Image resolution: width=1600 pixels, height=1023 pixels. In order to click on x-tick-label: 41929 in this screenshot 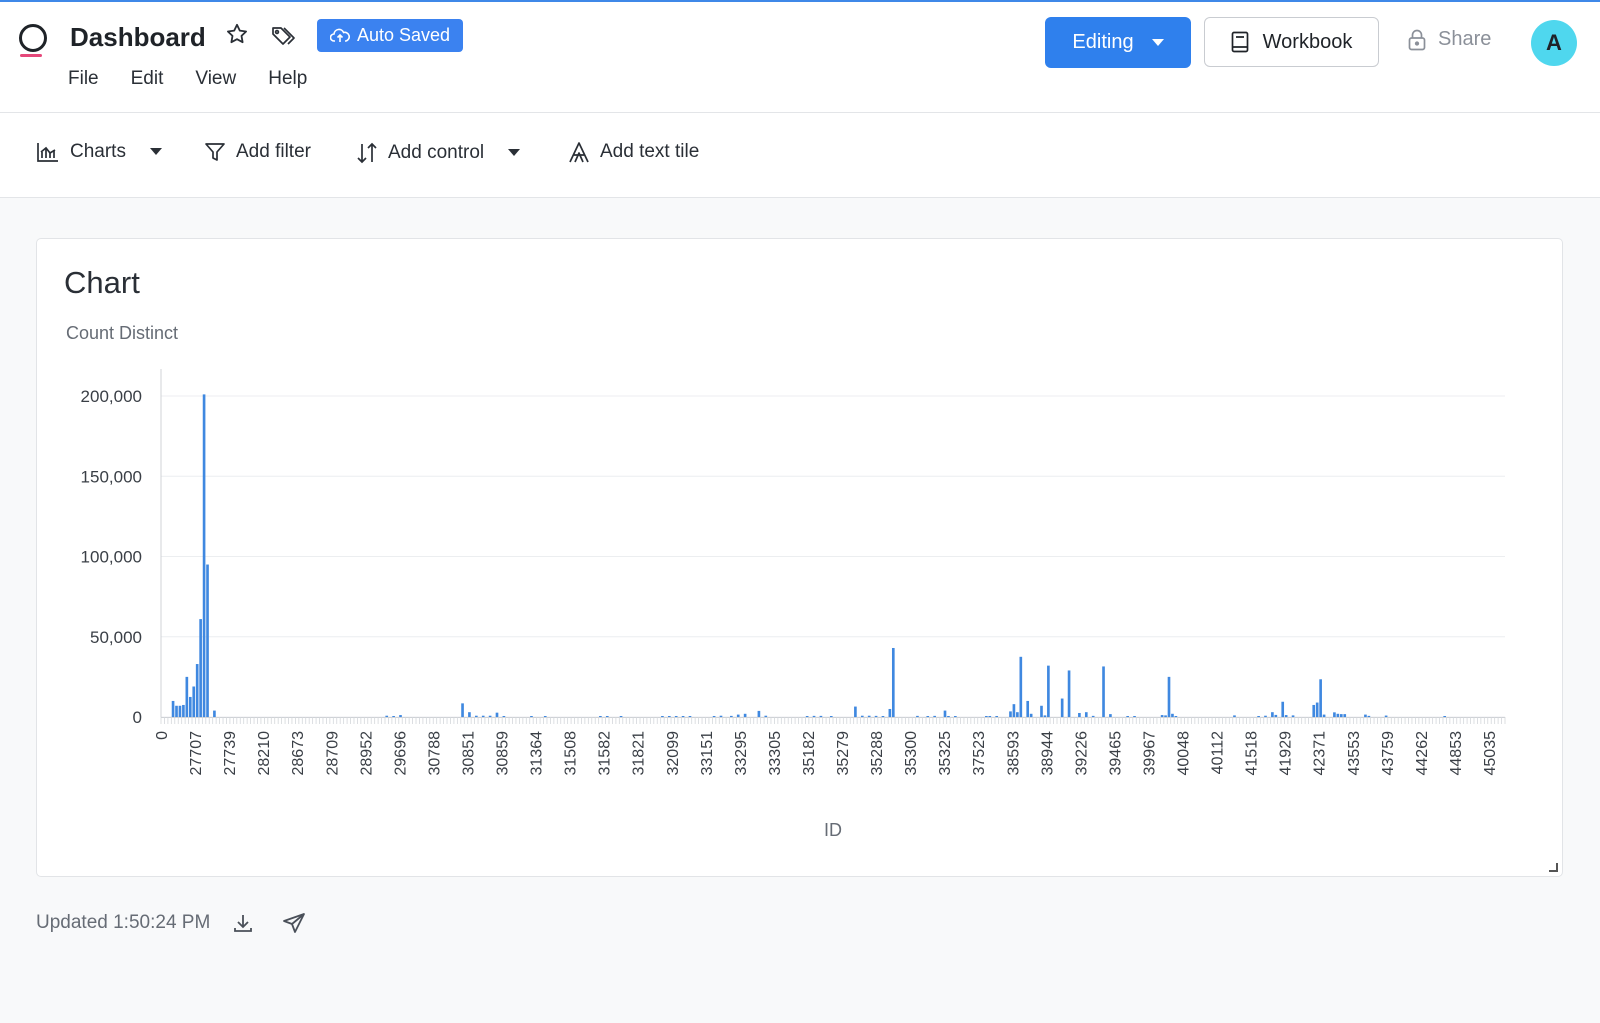, I will do `click(1286, 753)`.